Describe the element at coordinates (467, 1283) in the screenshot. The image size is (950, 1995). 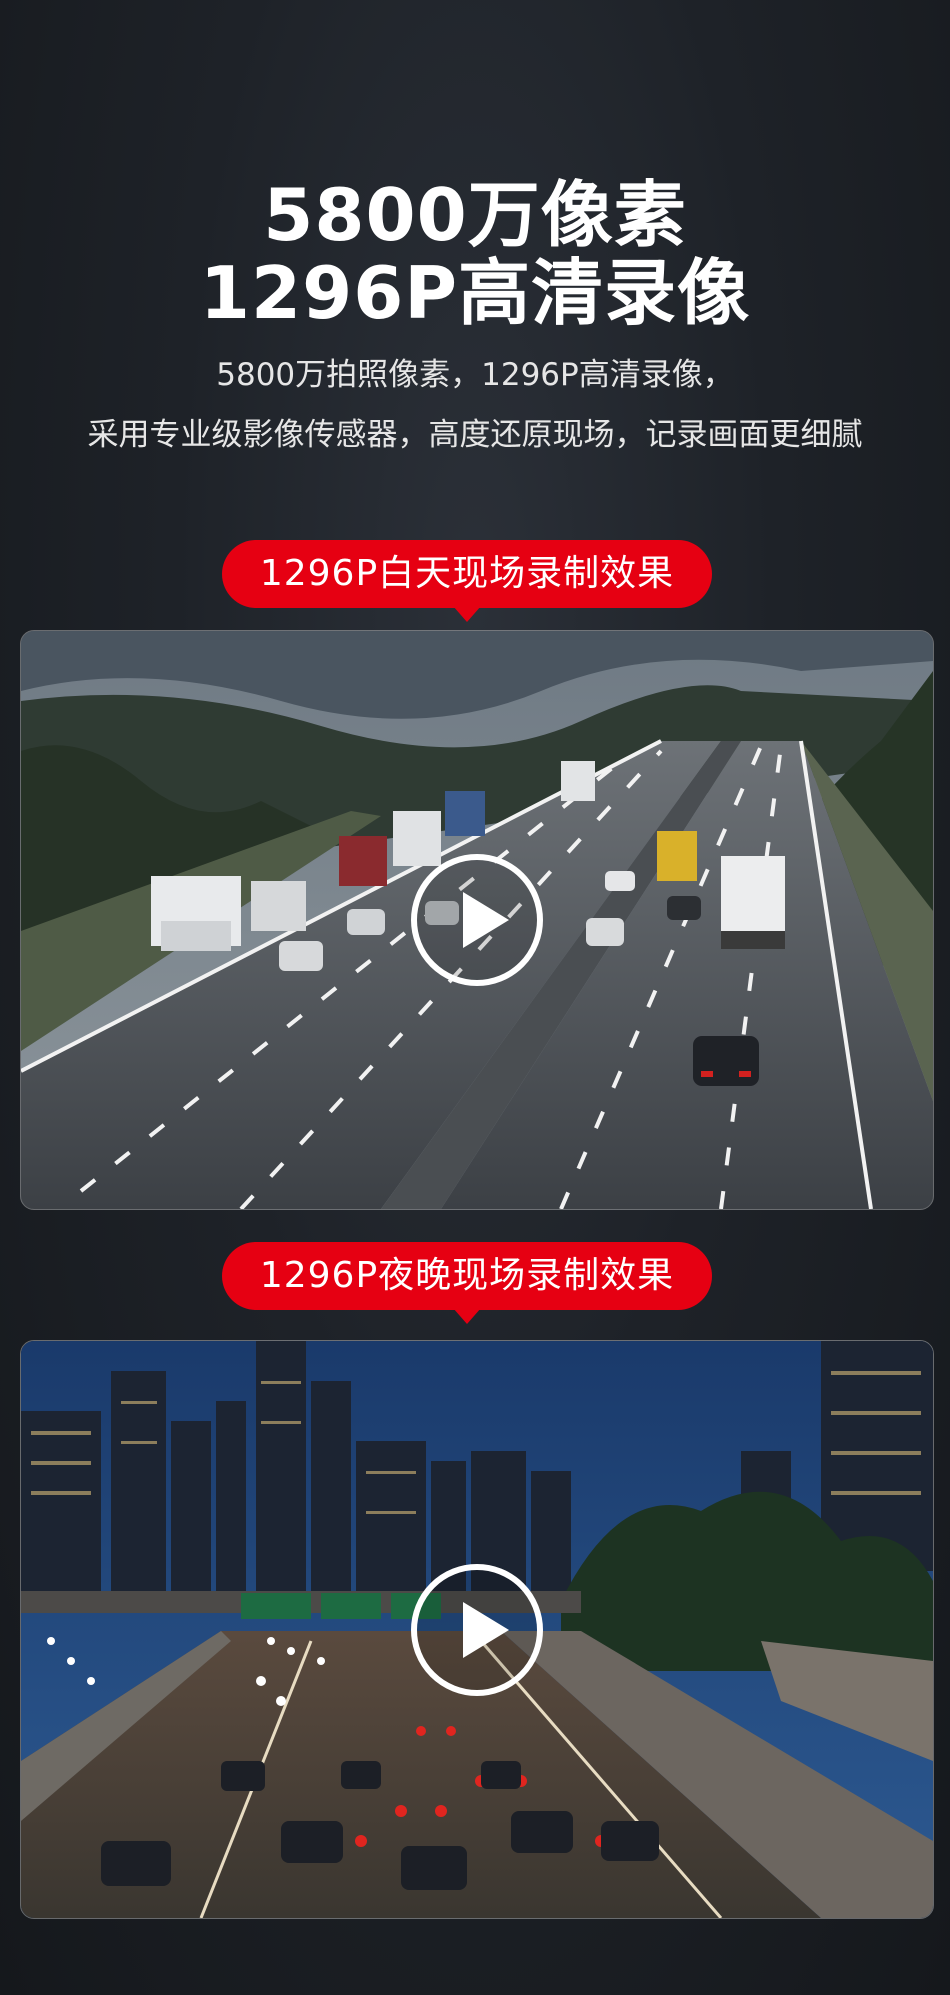
I see `night-recording-label: 1296P夜晚现场录制效果` at that location.